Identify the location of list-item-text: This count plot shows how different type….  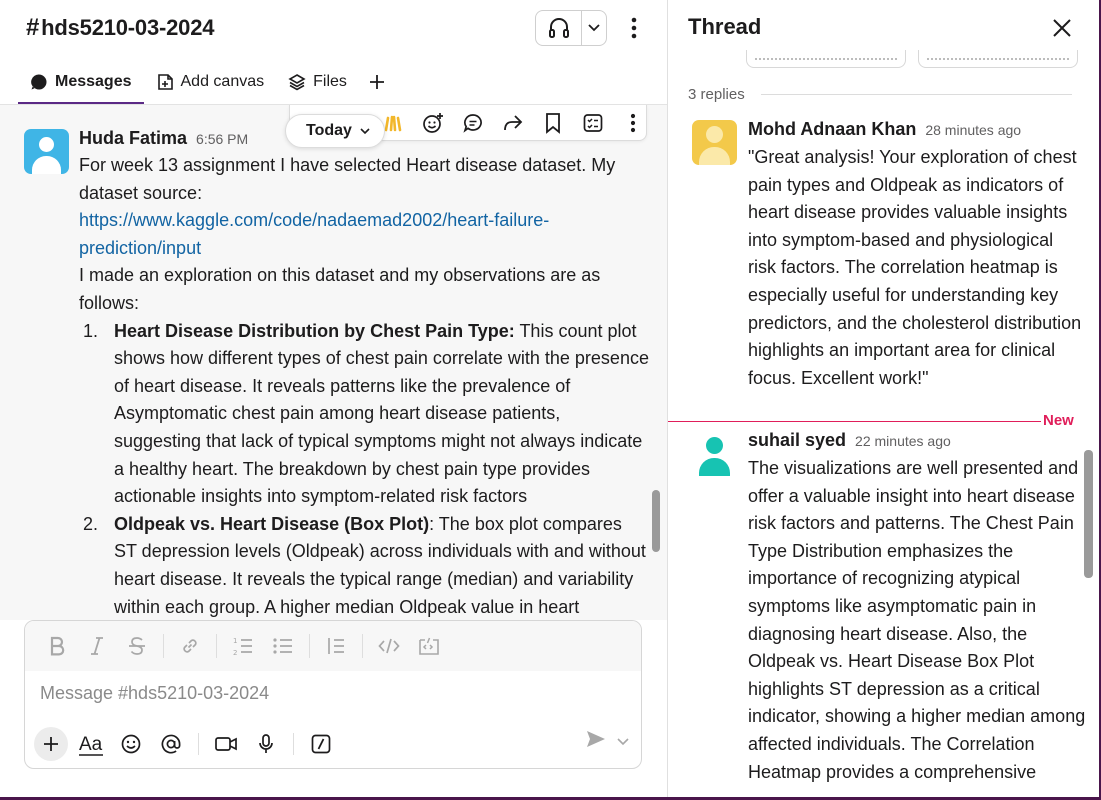
(381, 413).